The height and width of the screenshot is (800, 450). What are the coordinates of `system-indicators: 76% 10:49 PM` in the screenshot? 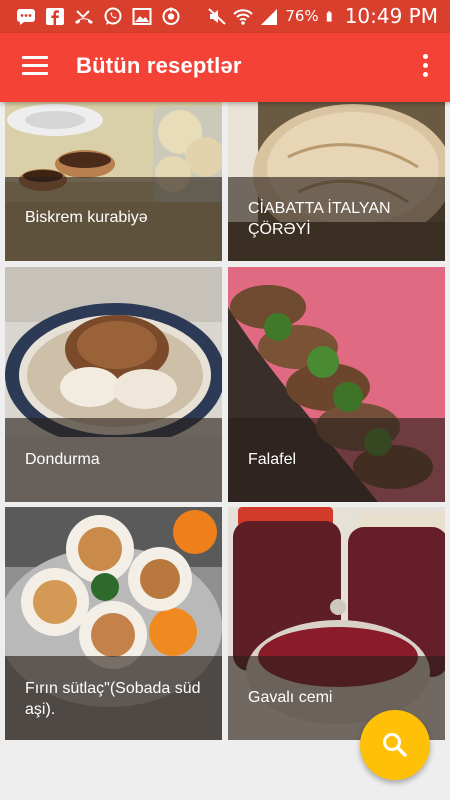 It's located at (322, 16).